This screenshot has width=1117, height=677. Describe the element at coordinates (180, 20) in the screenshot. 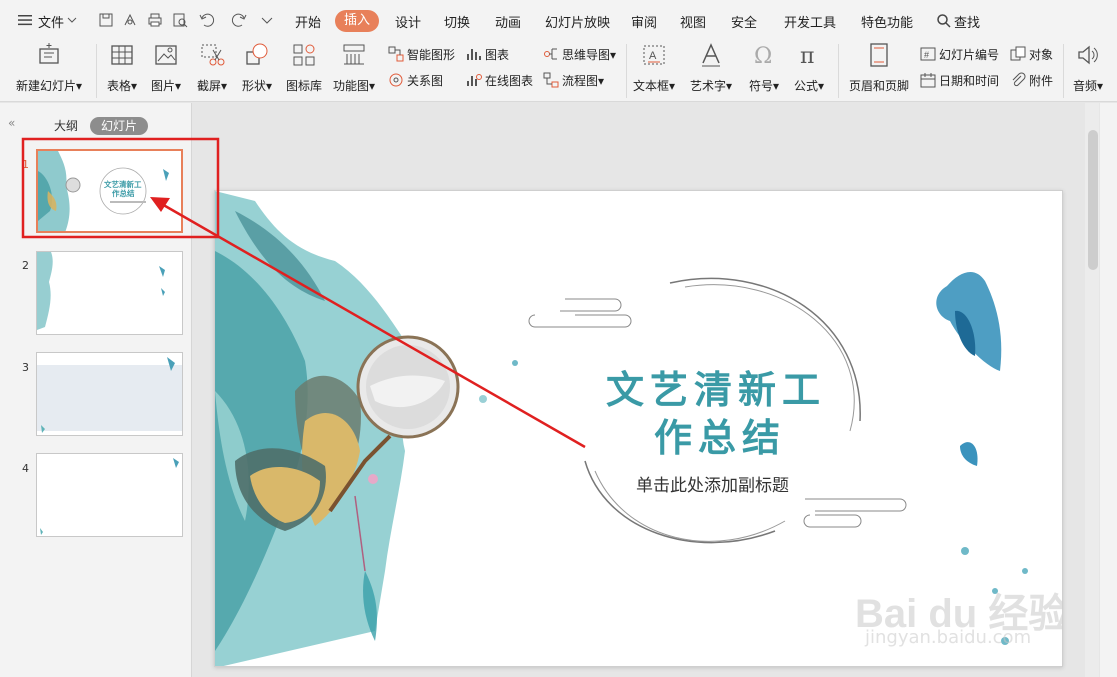

I see `print-preview-icon` at that location.